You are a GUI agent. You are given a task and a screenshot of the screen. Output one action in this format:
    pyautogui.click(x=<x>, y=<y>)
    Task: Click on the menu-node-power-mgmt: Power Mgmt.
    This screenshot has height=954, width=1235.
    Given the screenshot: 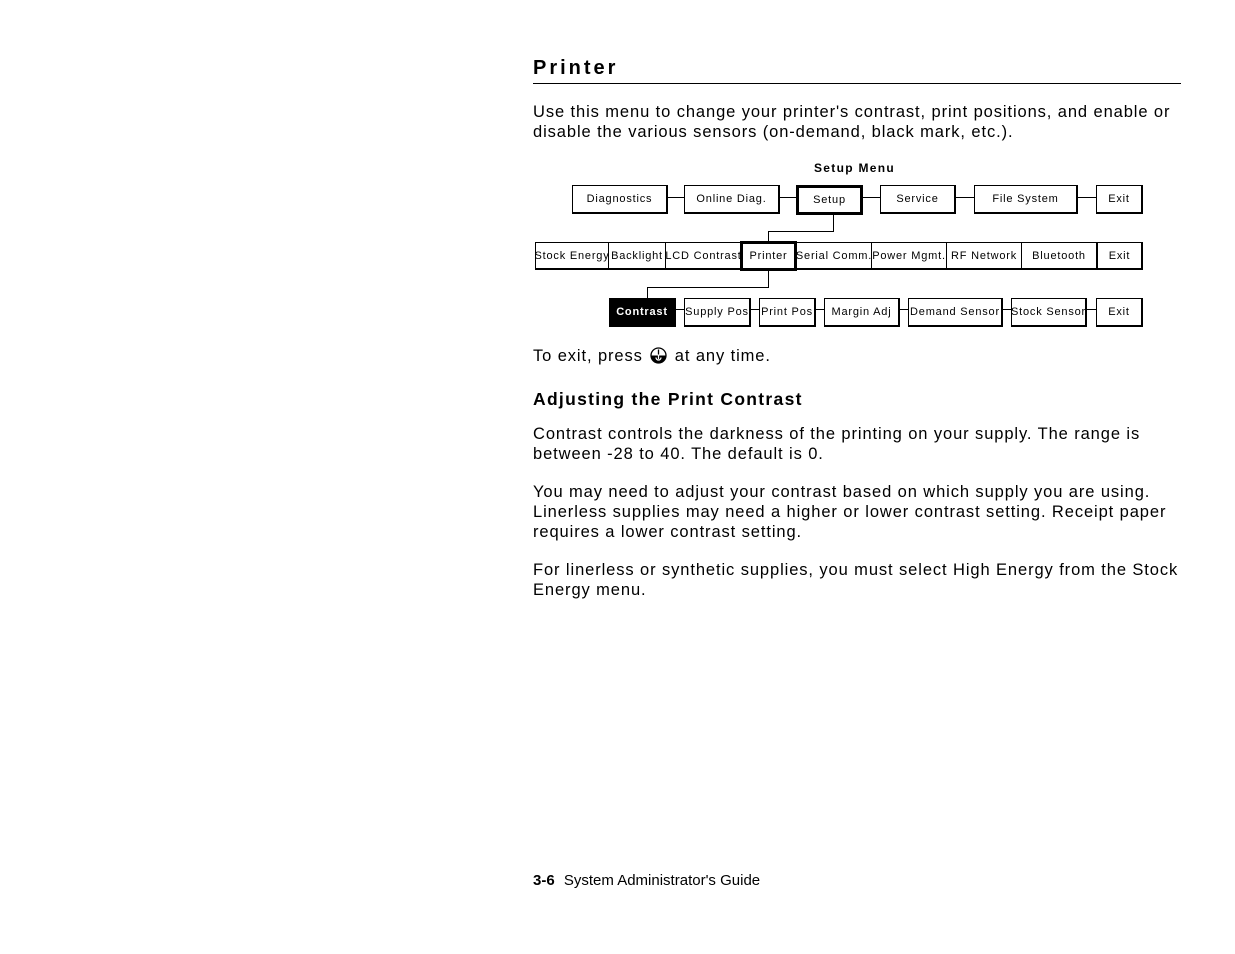 What is the action you would take?
    pyautogui.click(x=909, y=256)
    